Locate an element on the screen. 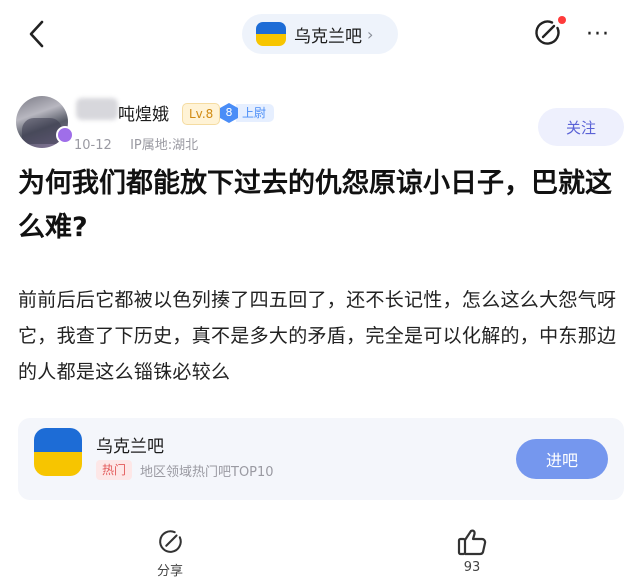 Image resolution: width=640 pixels, height=584 pixels. like-action: 93 is located at coordinates (472, 551).